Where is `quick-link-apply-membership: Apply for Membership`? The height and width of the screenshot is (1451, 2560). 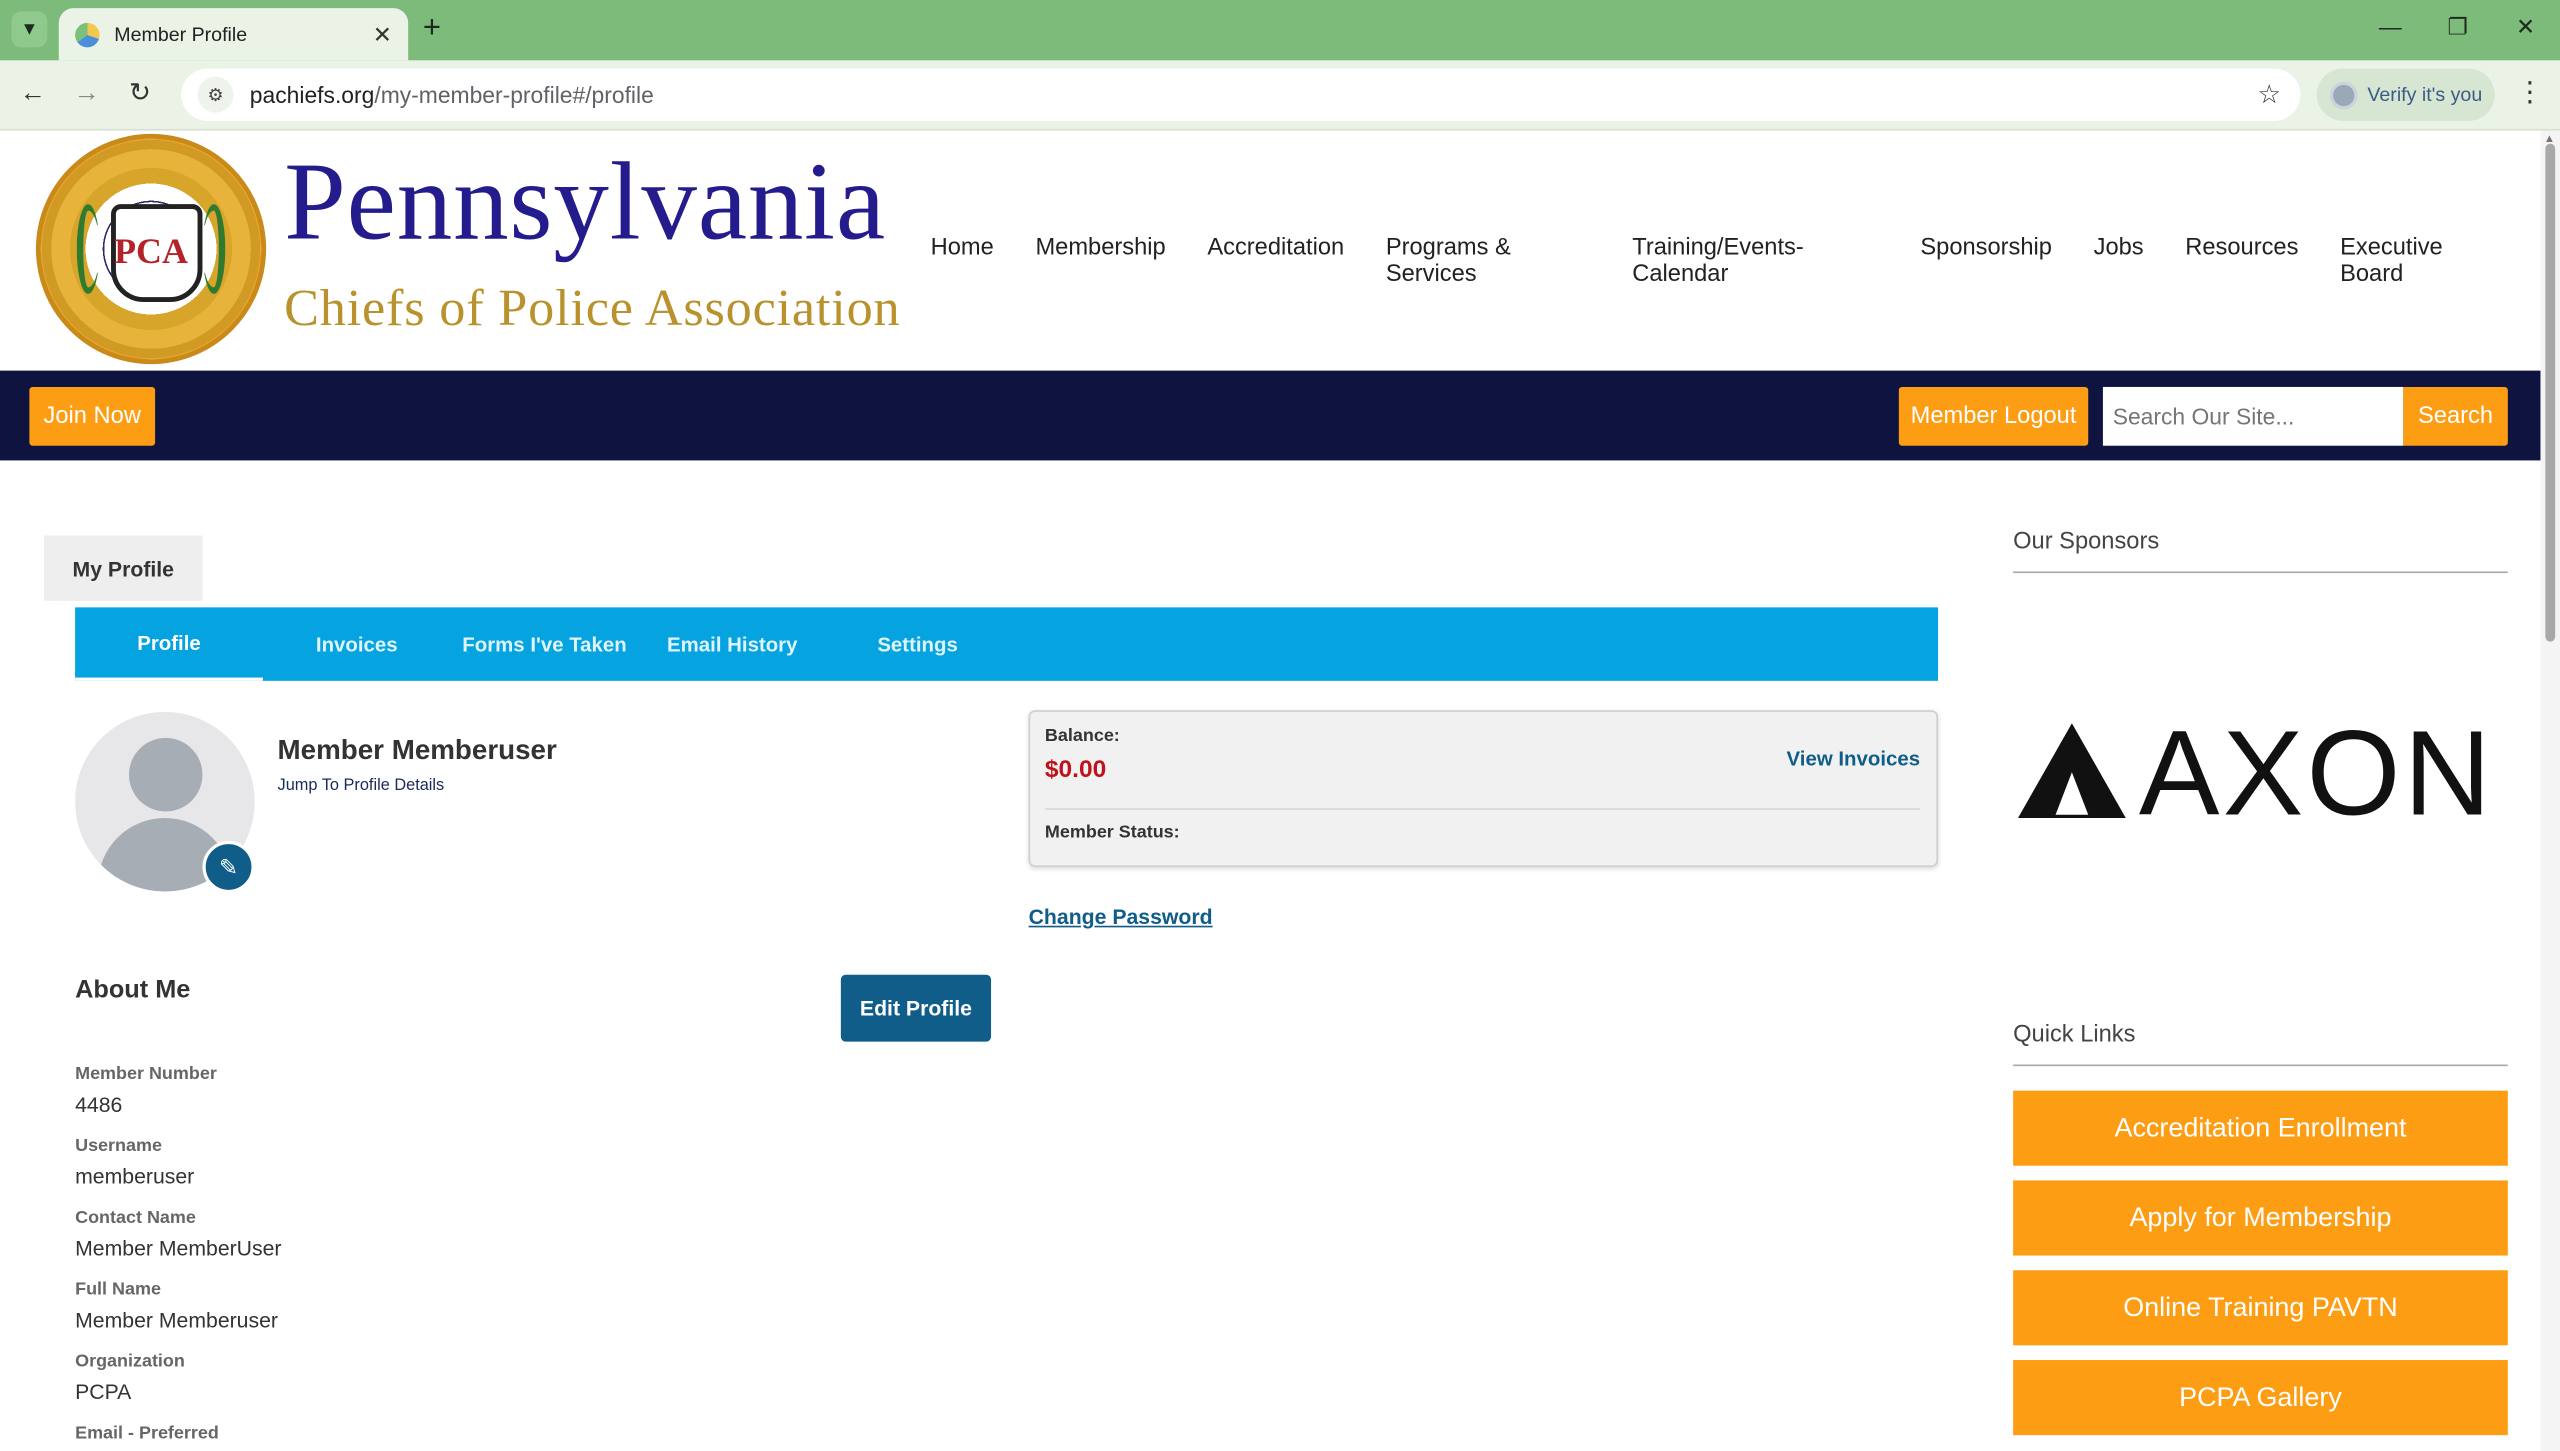 quick-link-apply-membership: Apply for Membership is located at coordinates (2260, 1218).